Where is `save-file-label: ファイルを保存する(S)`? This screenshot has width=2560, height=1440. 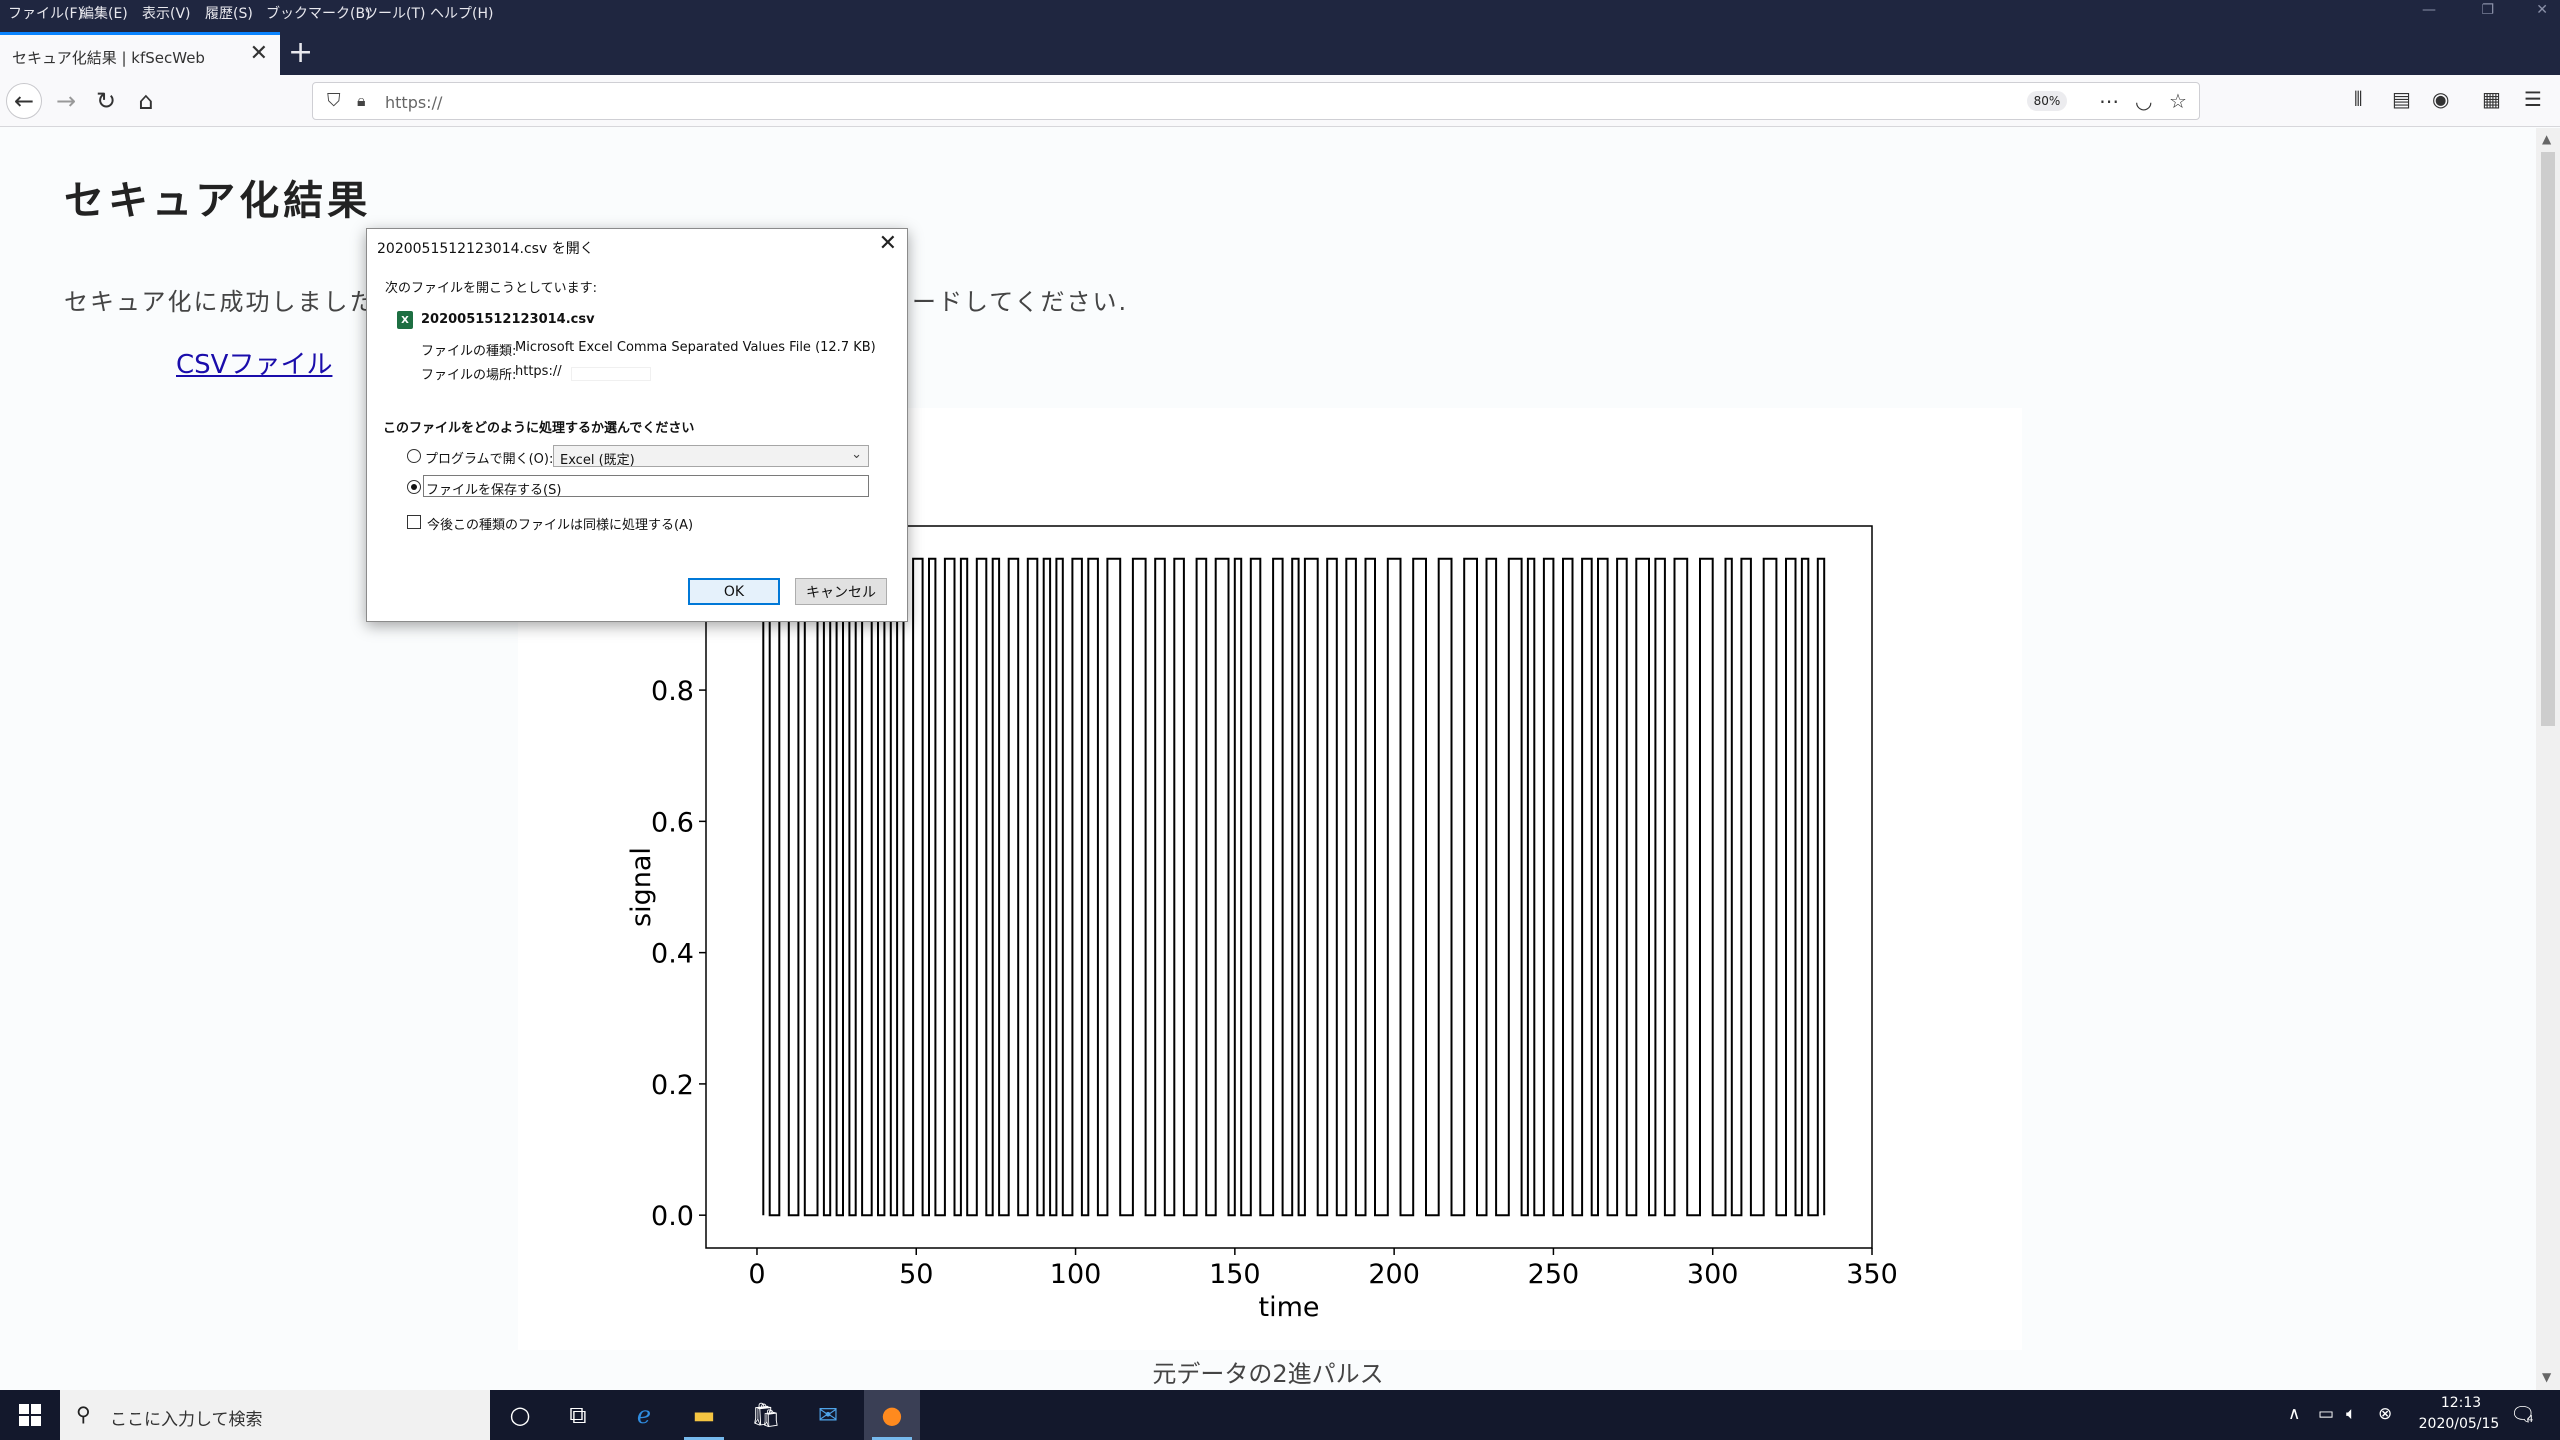
save-file-label: ファイルを保存する(S) is located at coordinates (494, 490).